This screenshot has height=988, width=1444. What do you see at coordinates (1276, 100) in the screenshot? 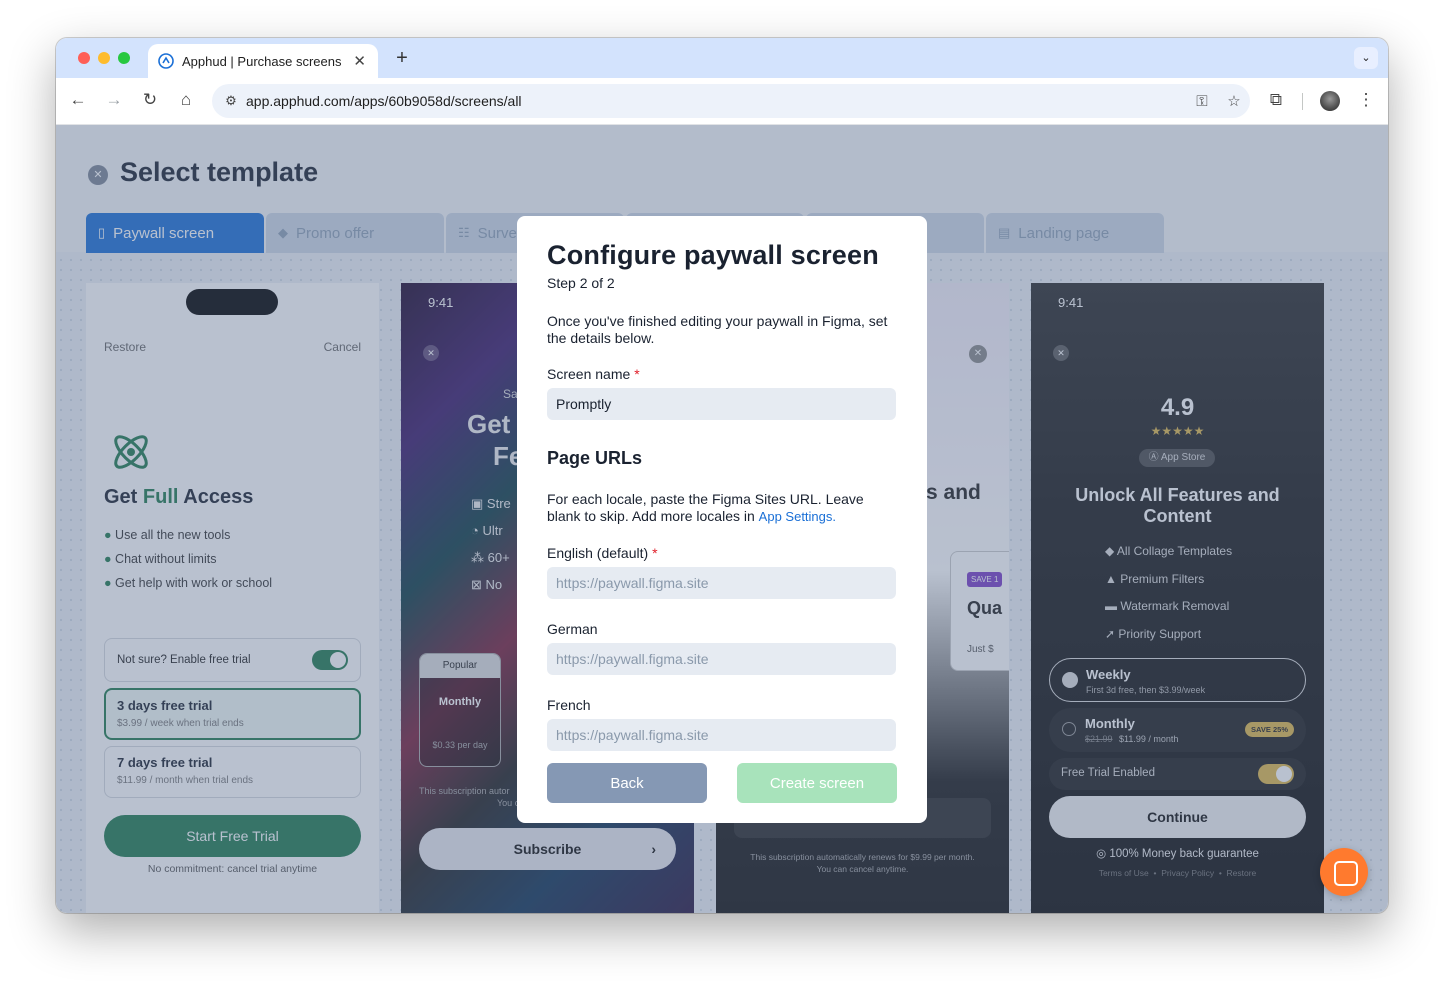
I see `extensions-icon: ⧉` at bounding box center [1276, 100].